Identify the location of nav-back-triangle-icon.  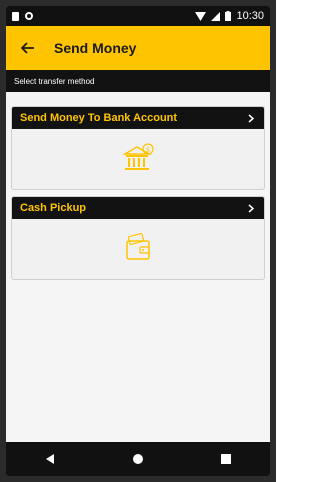
(50, 459).